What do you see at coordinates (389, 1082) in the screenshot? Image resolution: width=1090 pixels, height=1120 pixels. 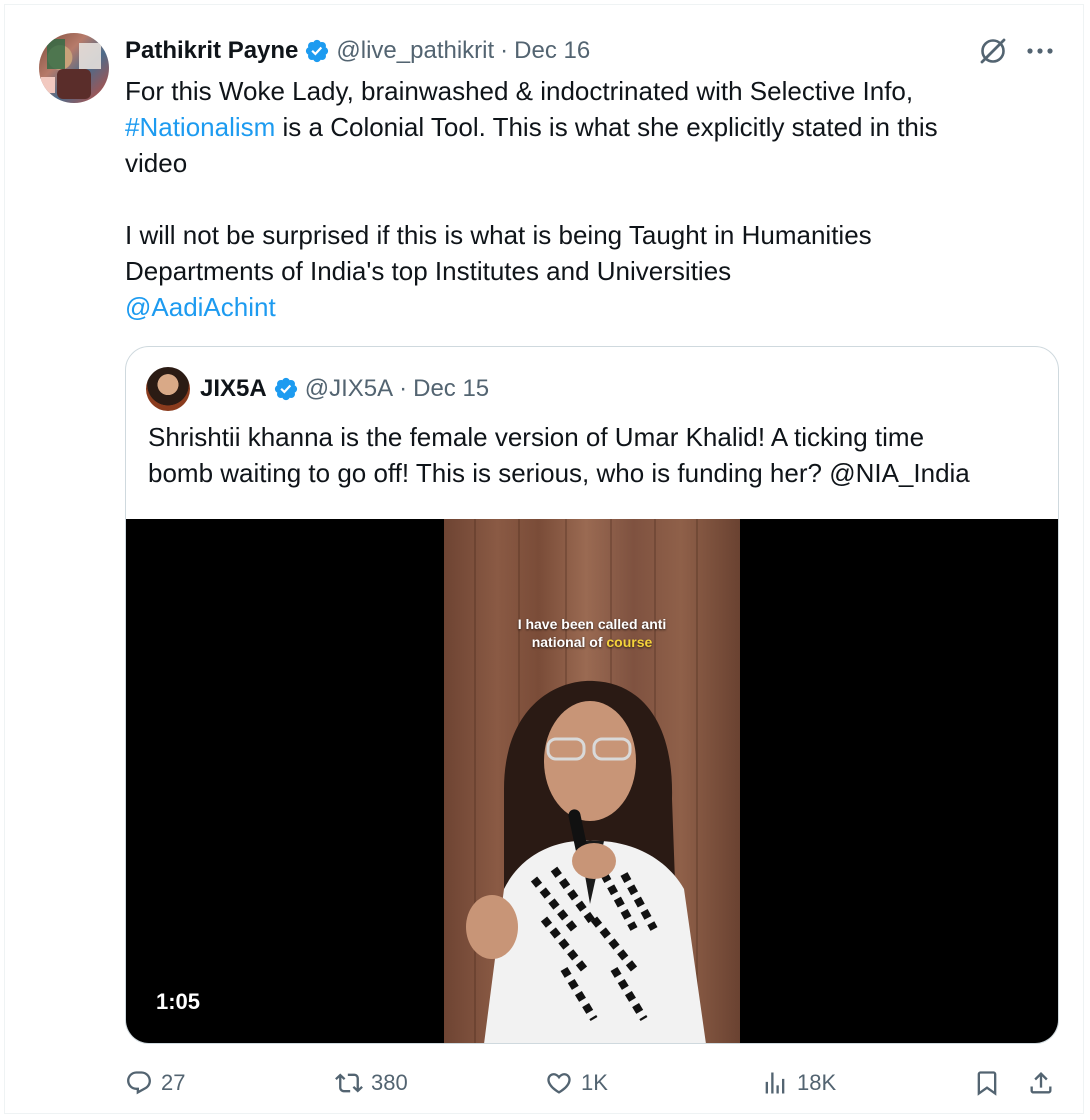 I see `repost-count: 380` at bounding box center [389, 1082].